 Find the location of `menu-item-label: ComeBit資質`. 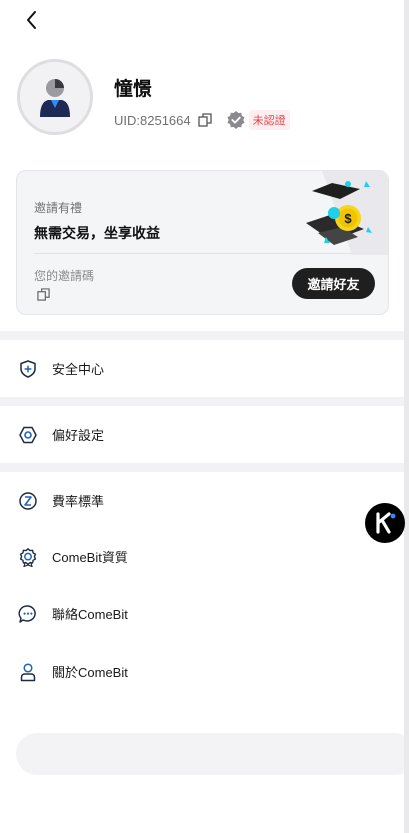

menu-item-label: ComeBit資質 is located at coordinates (90, 557).